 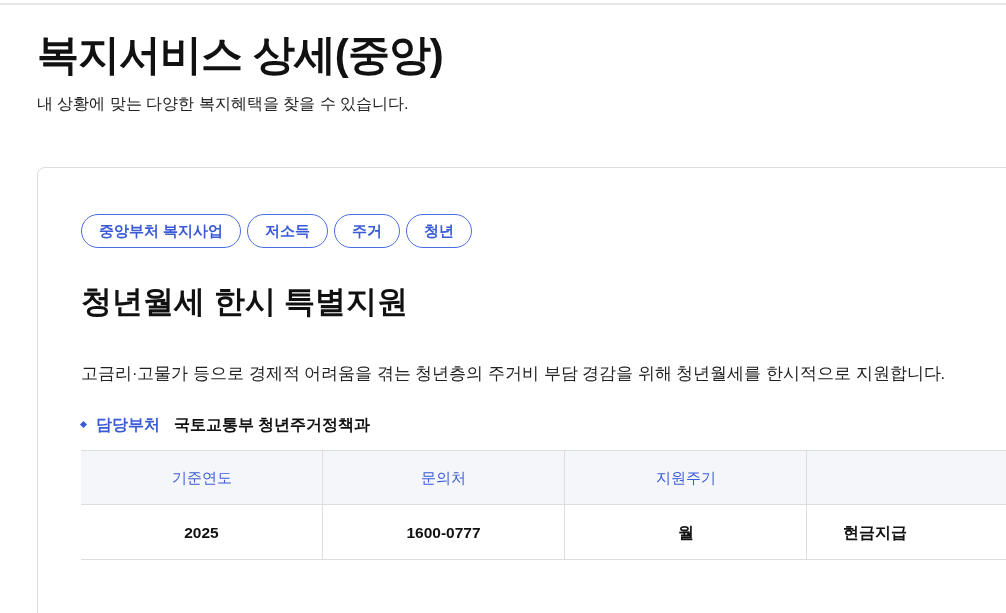 I want to click on page-title: 복지서비스 상세(중앙), so click(x=240, y=55).